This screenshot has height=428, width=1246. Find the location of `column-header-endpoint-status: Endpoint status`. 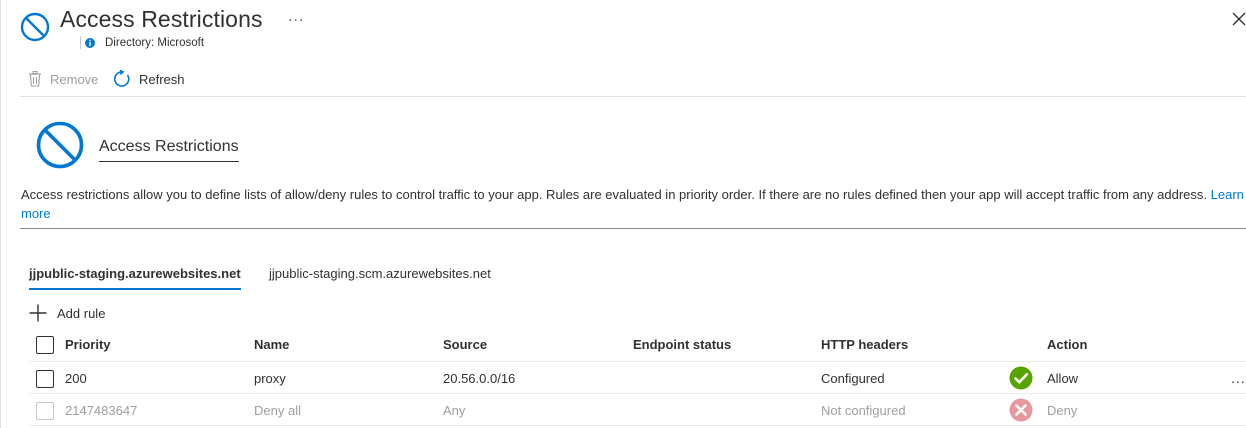

column-header-endpoint-status: Endpoint status is located at coordinates (682, 344).